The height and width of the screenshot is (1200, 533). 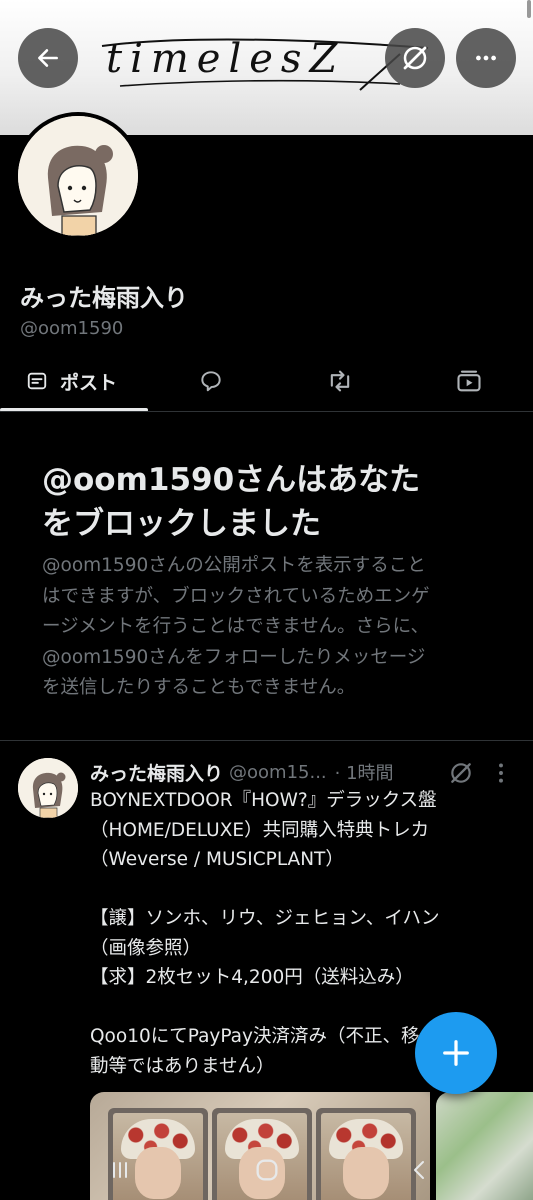 I want to click on post-author-avatar, so click(x=48, y=788).